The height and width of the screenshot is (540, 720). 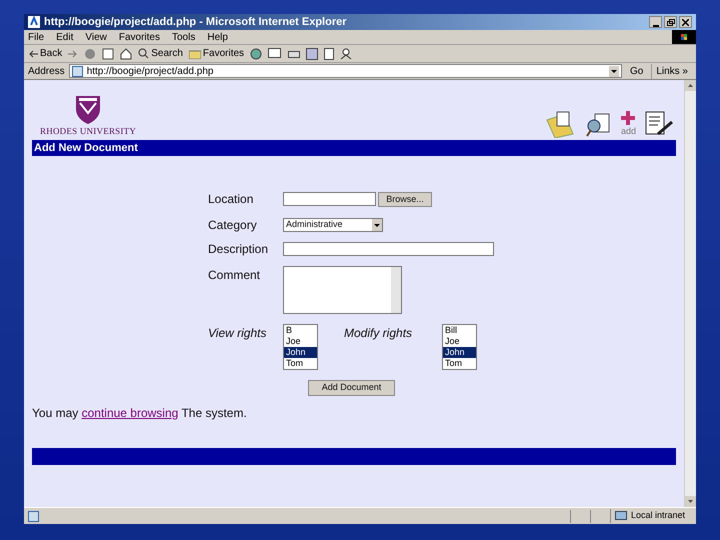 I want to click on menu-item: Help, so click(x=217, y=37).